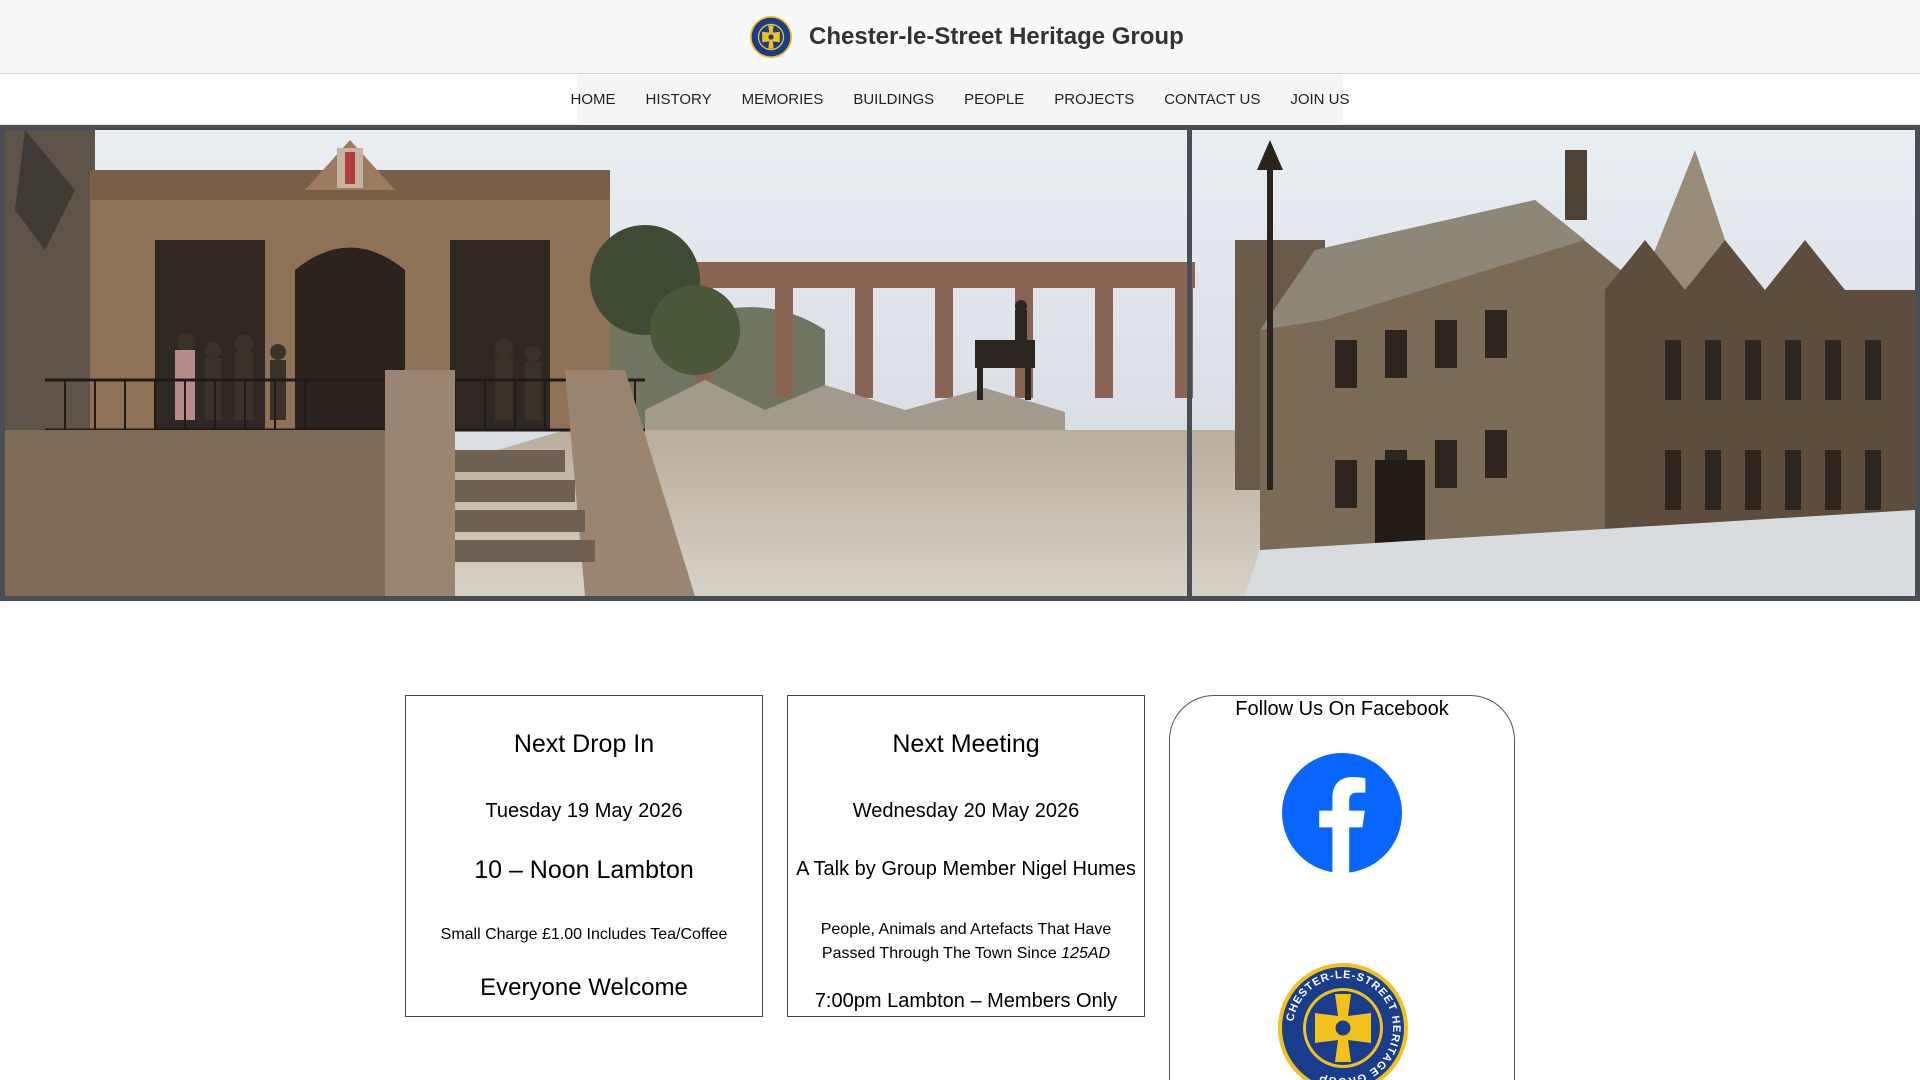  What do you see at coordinates (966, 869) in the screenshot?
I see `meeting-talk: A Talk by Group Member Nigel Humes` at bounding box center [966, 869].